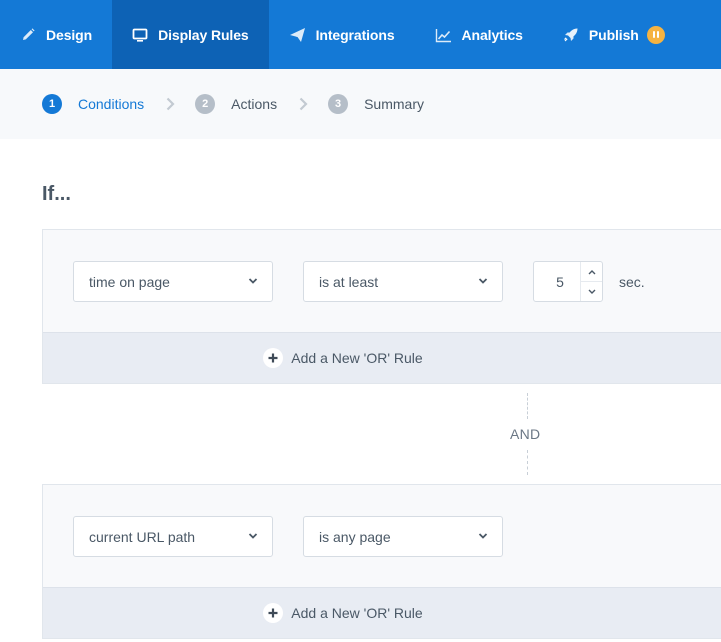 Image resolution: width=721 pixels, height=642 pixels. Describe the element at coordinates (254, 104) in the screenshot. I see `step-label: Actions` at that location.